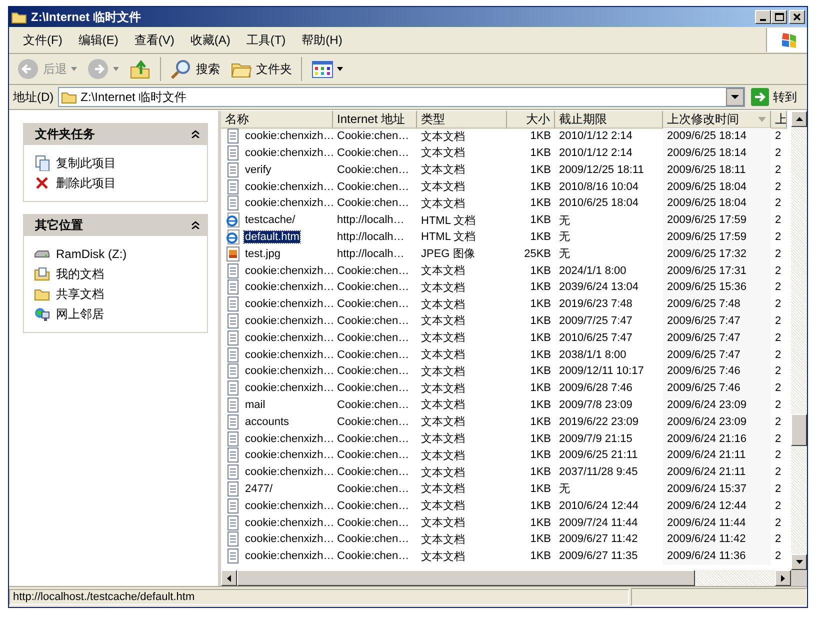  I want to click on documents-folder-icon, so click(42, 274).